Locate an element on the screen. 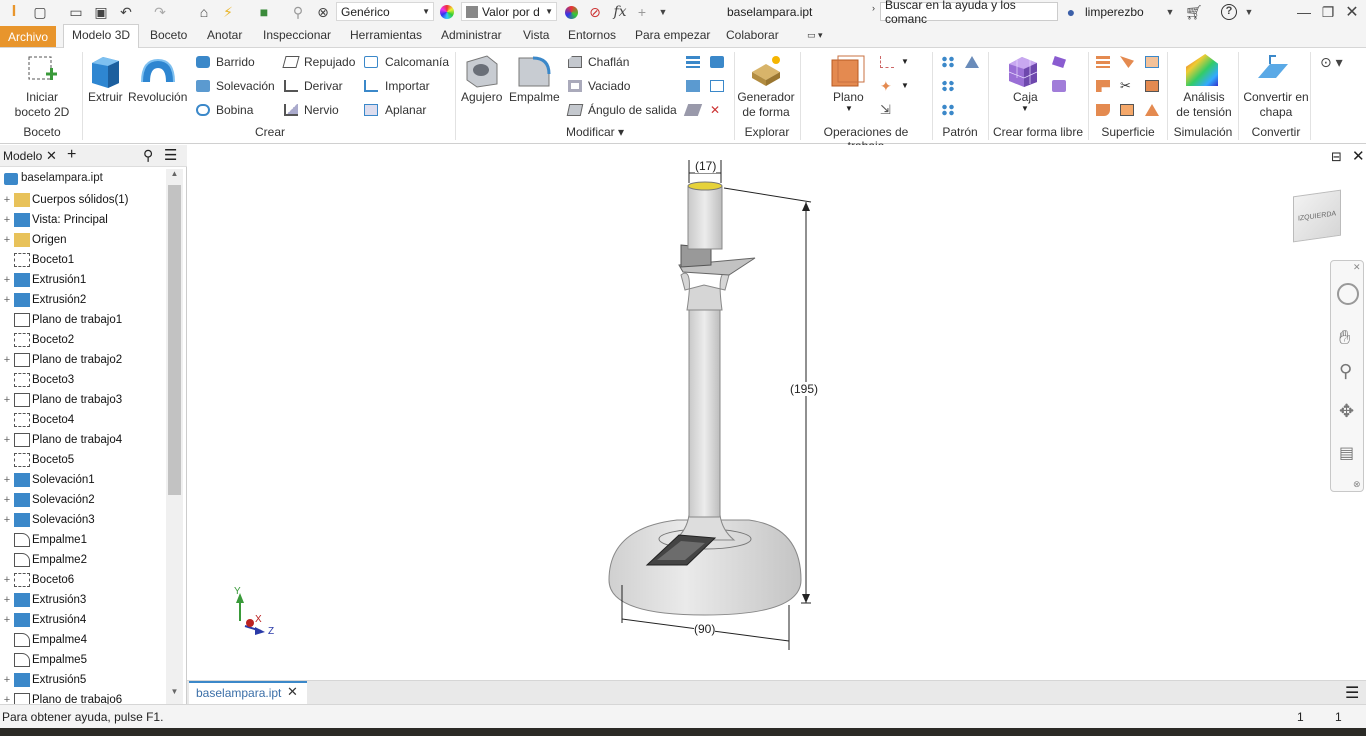 The height and width of the screenshot is (736, 1366). help-icon: ? is located at coordinates (1229, 12).